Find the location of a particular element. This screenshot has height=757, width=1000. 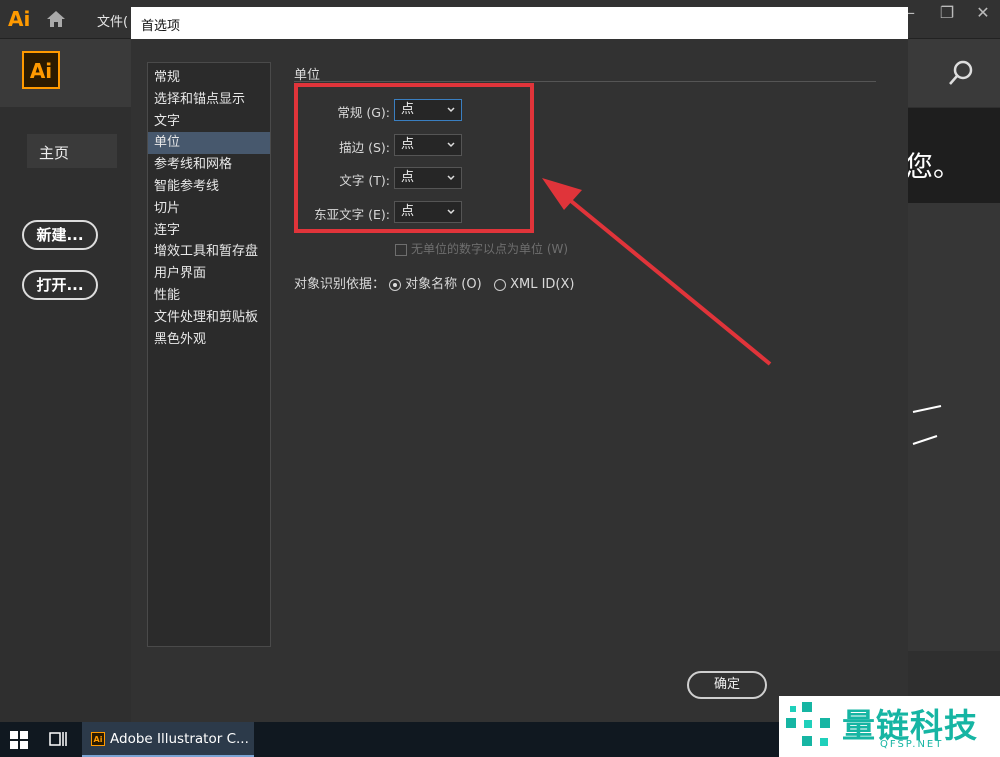

menu-file: 文件( is located at coordinates (112, 20).